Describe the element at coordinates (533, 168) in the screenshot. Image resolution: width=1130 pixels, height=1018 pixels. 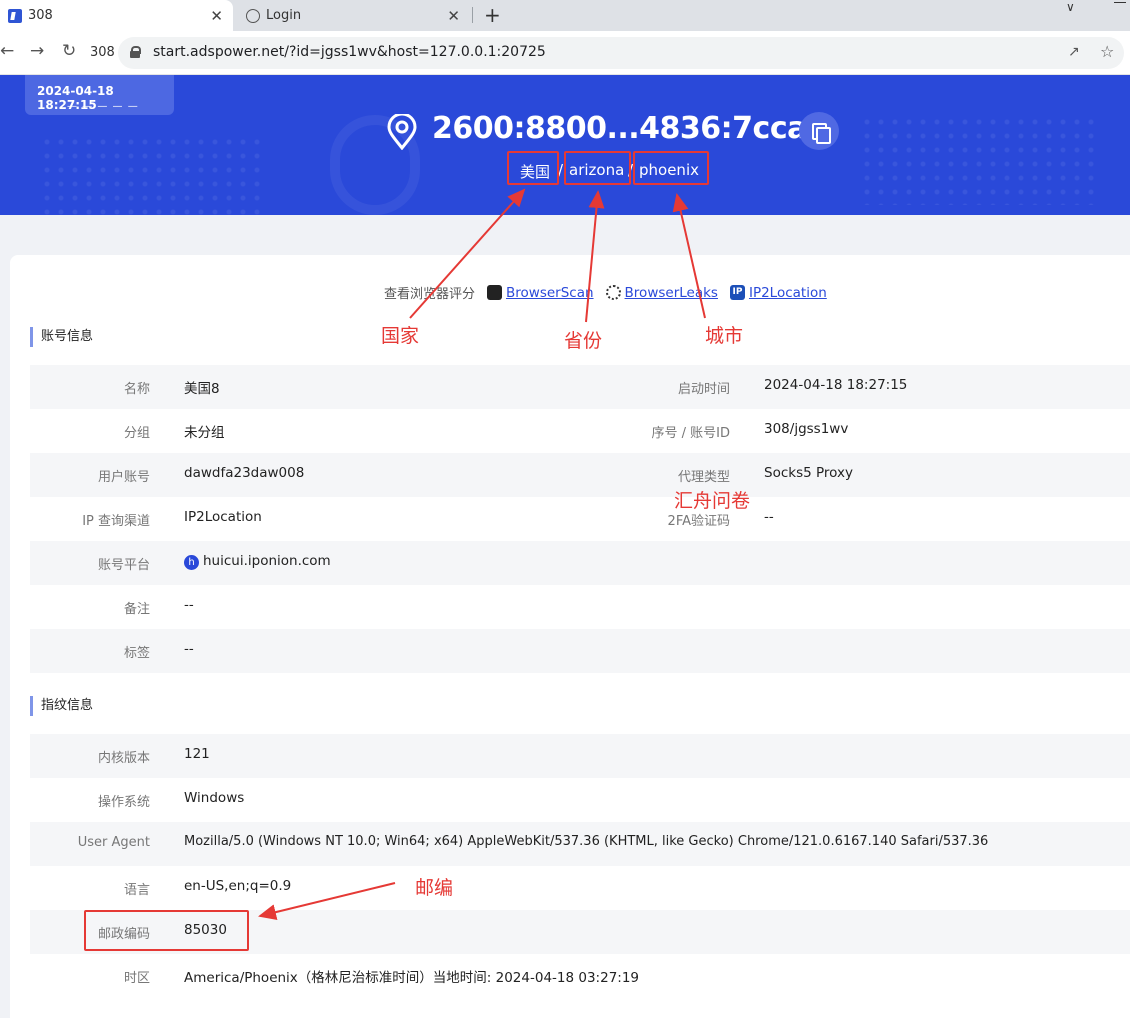
I see `highlight-box-country` at that location.